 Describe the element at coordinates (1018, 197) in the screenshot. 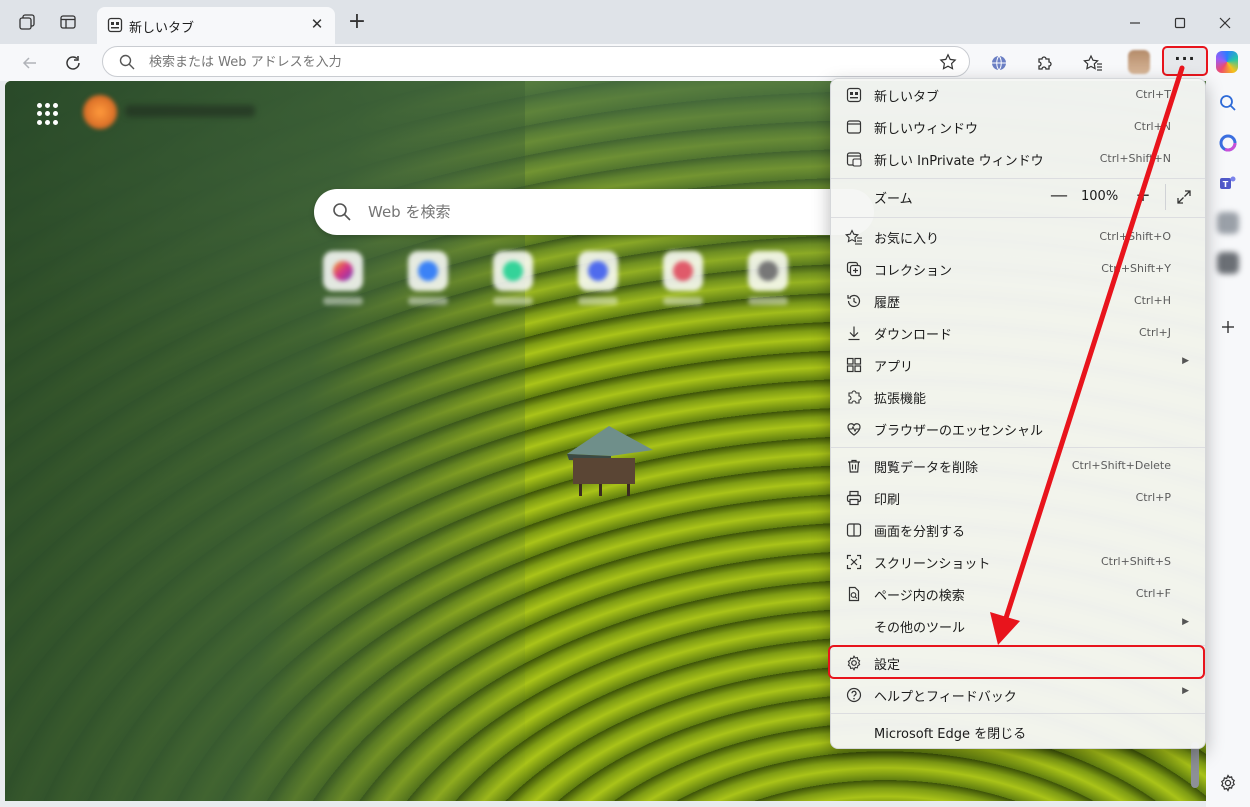

I see `menu-item-zoom: ズーム — 100% +` at that location.